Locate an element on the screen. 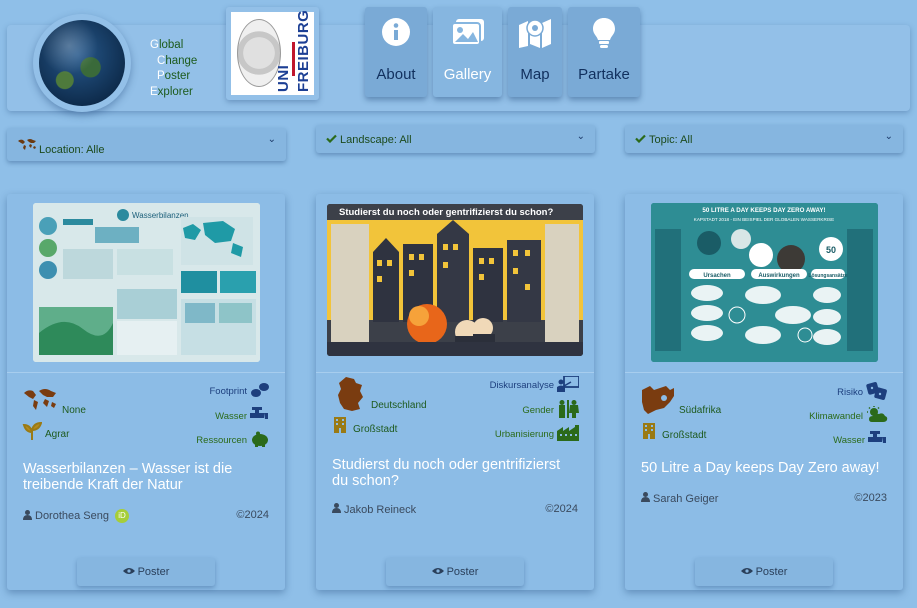  poster-section-label: Auswirkungen is located at coordinates (779, 276).